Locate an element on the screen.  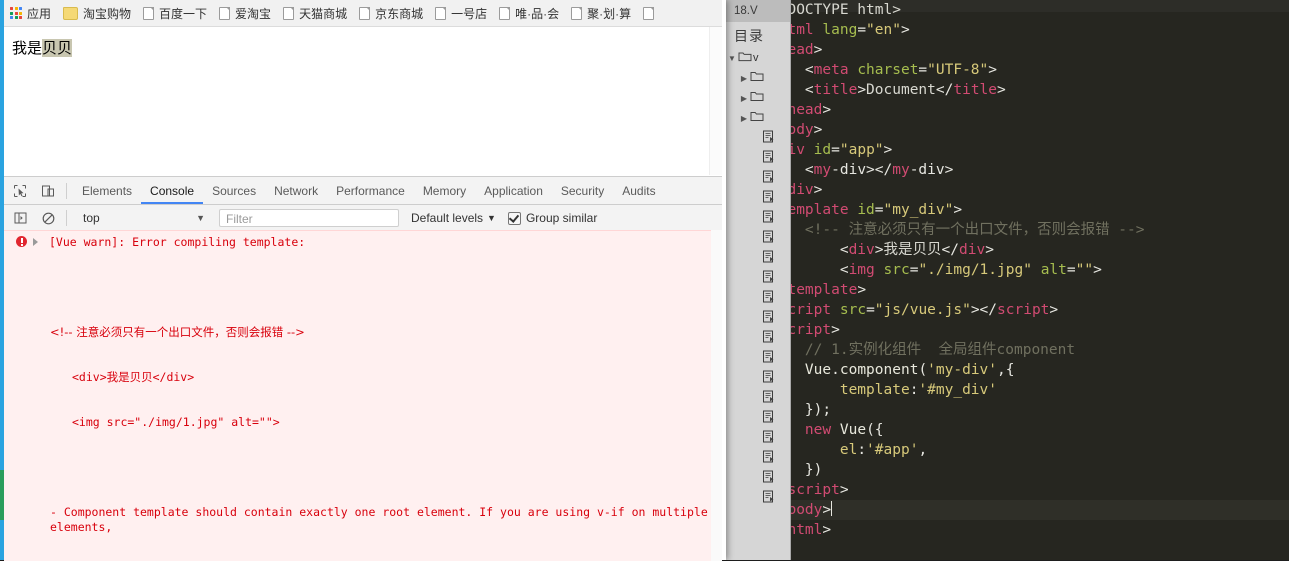
code-line: 13 <div>我是贝贝</div> is located at coordinates (1004, 250).